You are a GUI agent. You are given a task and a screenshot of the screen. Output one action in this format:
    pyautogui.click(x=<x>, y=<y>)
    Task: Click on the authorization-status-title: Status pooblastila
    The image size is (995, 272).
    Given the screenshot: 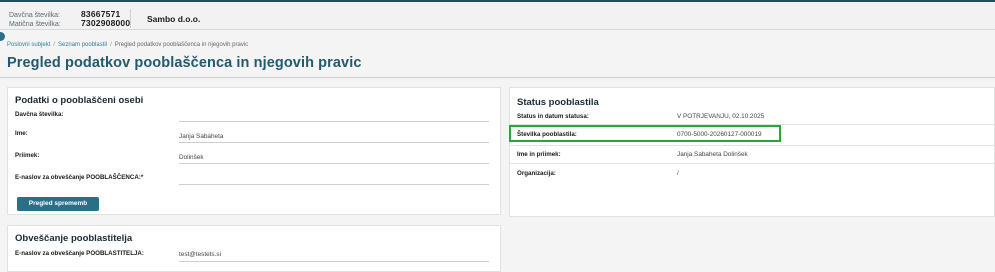 What is the action you would take?
    pyautogui.click(x=558, y=102)
    